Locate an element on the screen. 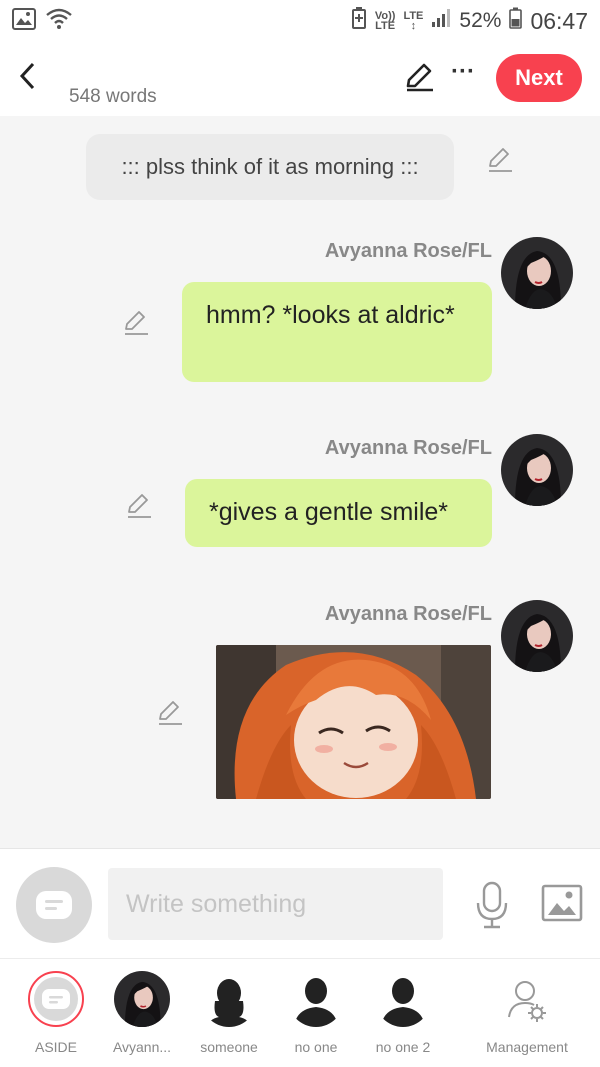  character-aside: ASIDE is located at coordinates (56, 1015).